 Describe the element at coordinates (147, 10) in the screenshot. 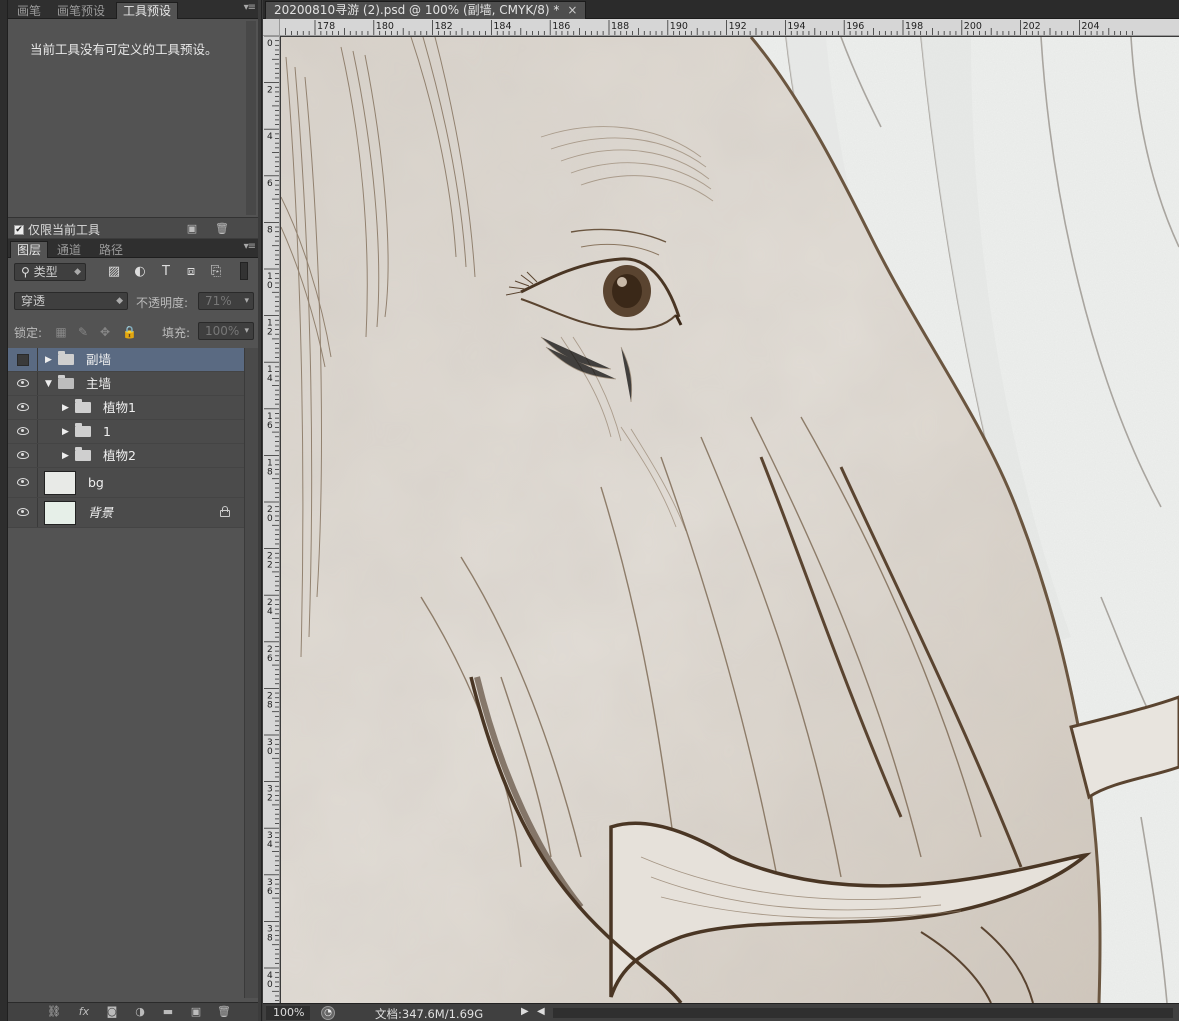

I see `tab-tool-presets: 工具预设` at that location.